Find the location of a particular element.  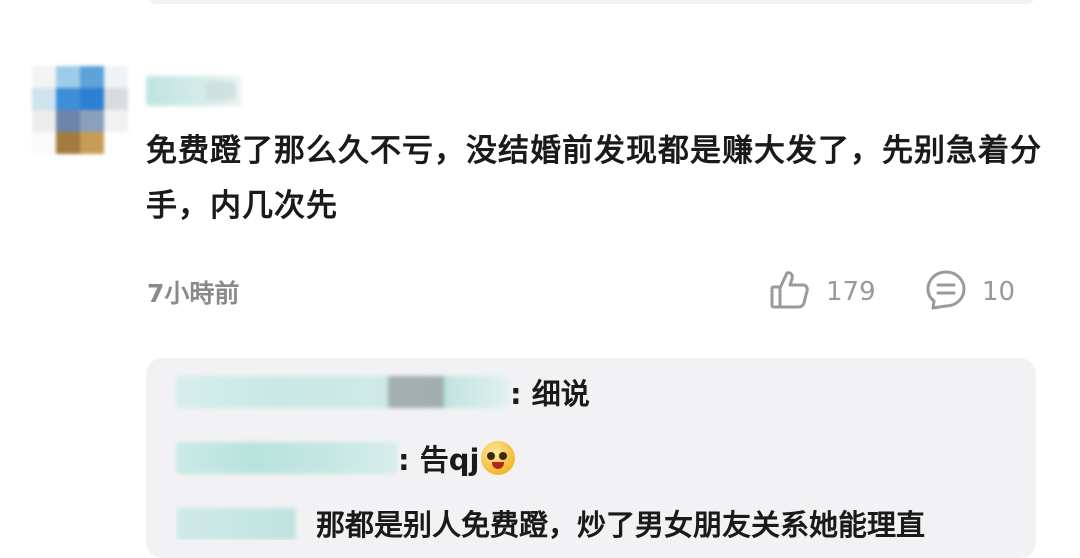

previous-card-edge is located at coordinates (591, 2).